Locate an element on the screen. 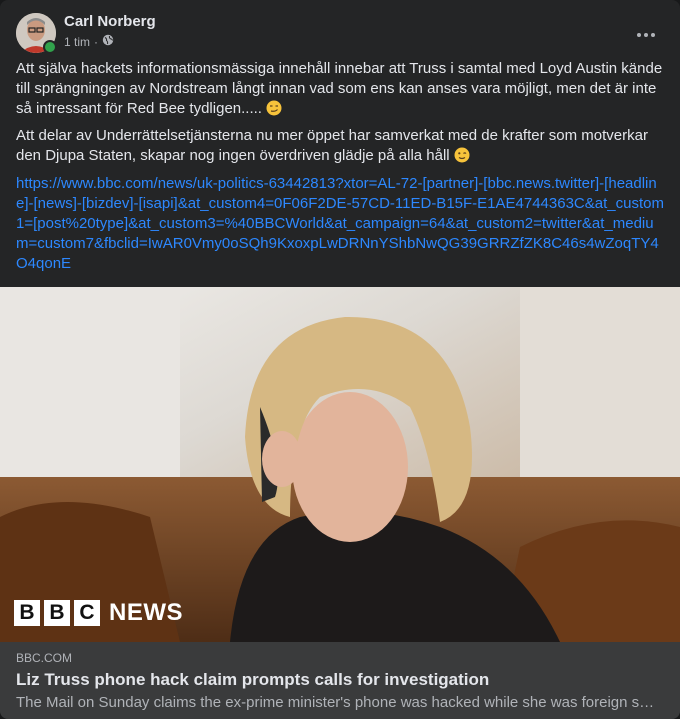  more-options-button is located at coordinates (646, 35).